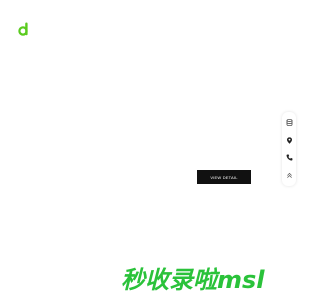 The width and height of the screenshot is (320, 300). I want to click on toolbar-database-button, so click(289, 123).